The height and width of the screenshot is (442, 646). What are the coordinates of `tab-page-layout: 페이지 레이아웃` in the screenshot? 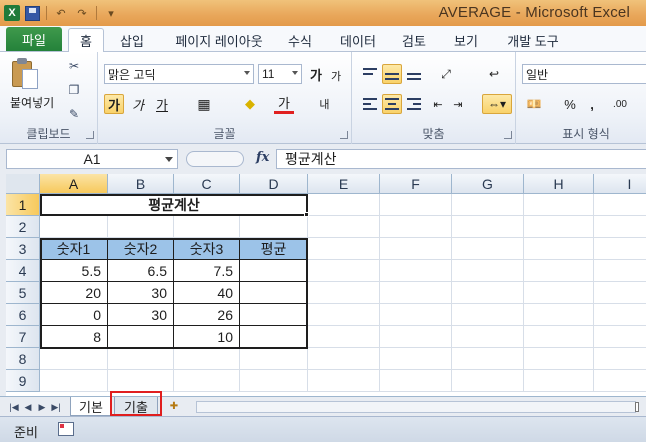 It's located at (219, 40).